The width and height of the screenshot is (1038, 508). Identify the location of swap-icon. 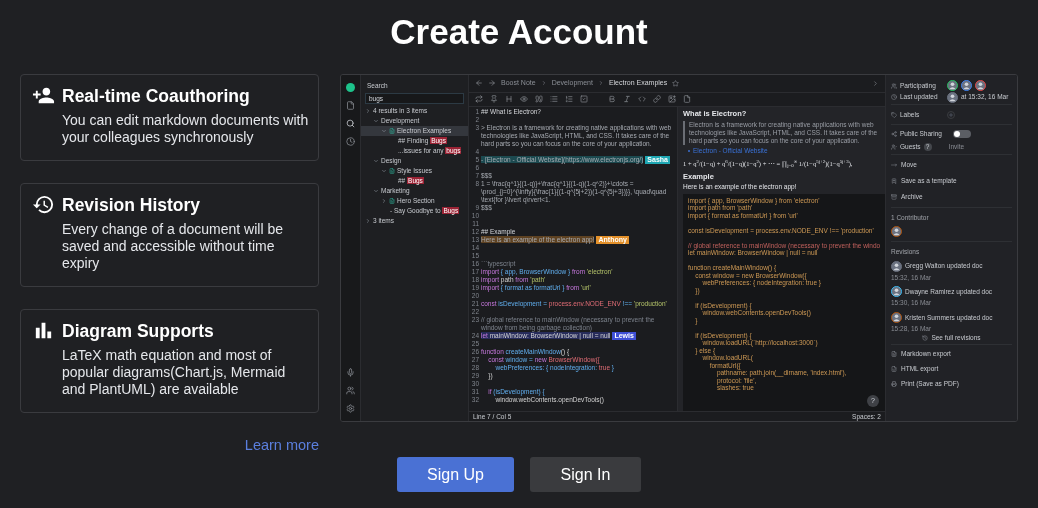
(479, 99).